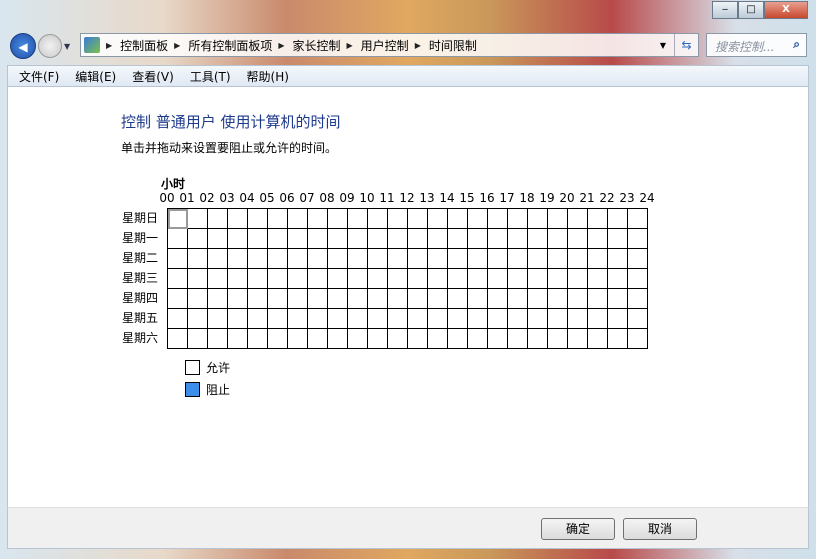 This screenshot has height=559, width=816. I want to click on cancel-button: 取消, so click(660, 529).